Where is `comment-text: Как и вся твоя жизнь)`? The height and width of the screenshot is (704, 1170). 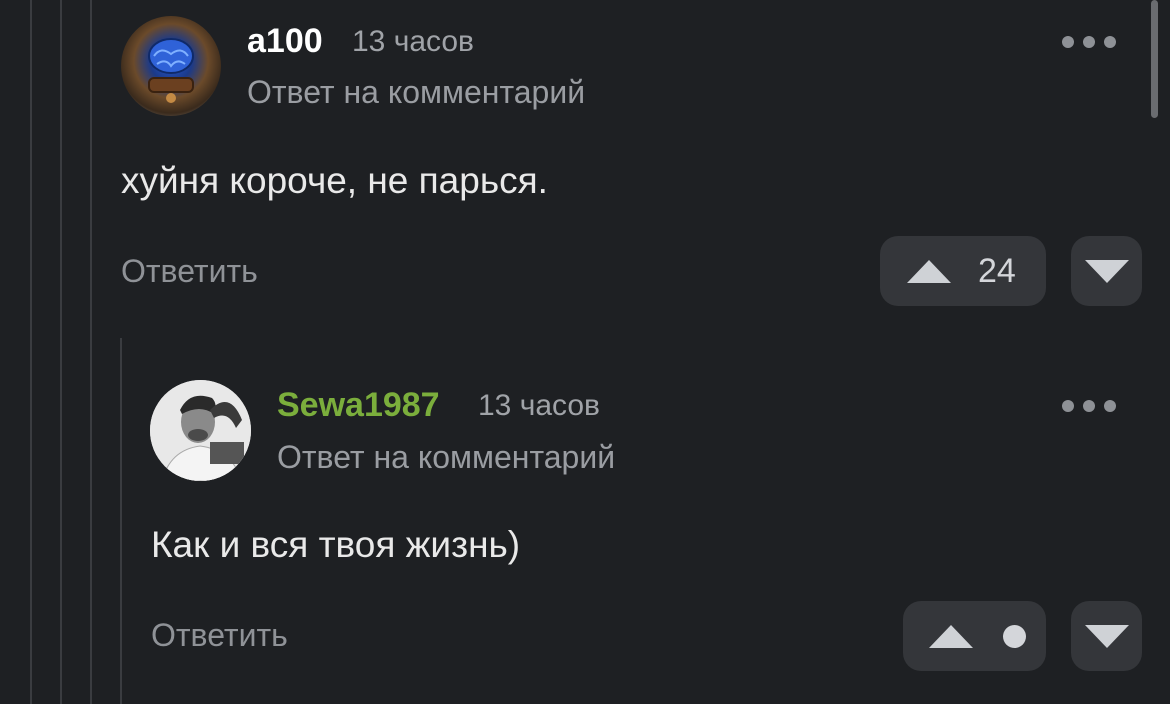 comment-text: Как и вся твоя жизнь) is located at coordinates (336, 544).